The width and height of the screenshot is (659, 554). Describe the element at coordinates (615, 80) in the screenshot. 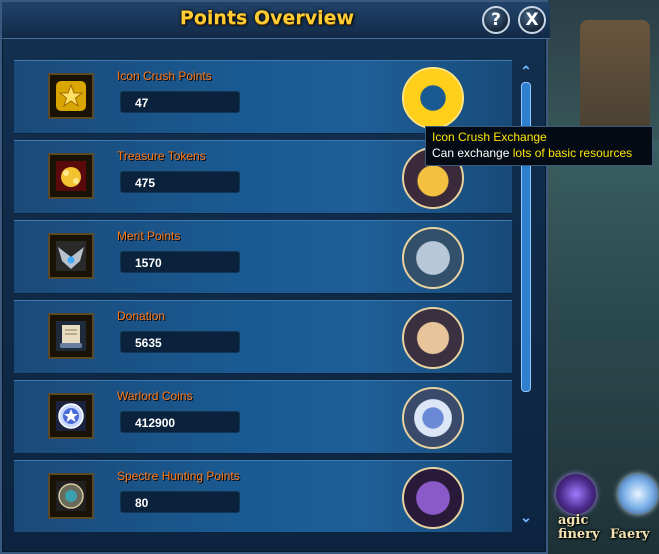

I see `building-roof` at that location.